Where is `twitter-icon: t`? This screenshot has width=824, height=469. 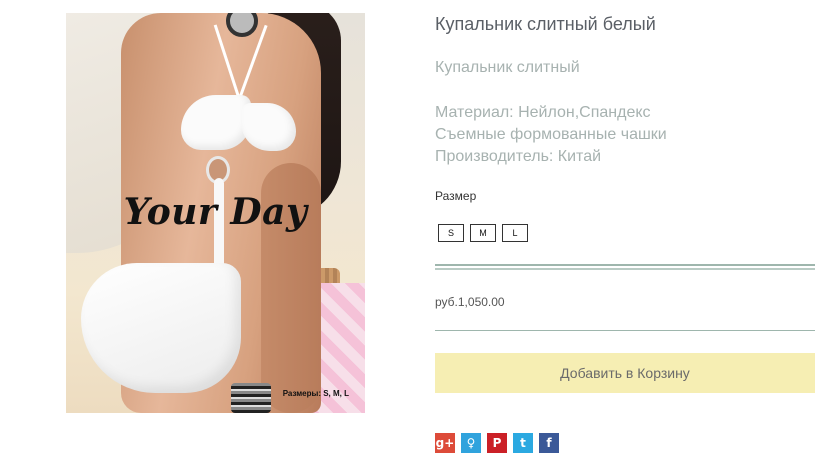 twitter-icon: t is located at coordinates (523, 443).